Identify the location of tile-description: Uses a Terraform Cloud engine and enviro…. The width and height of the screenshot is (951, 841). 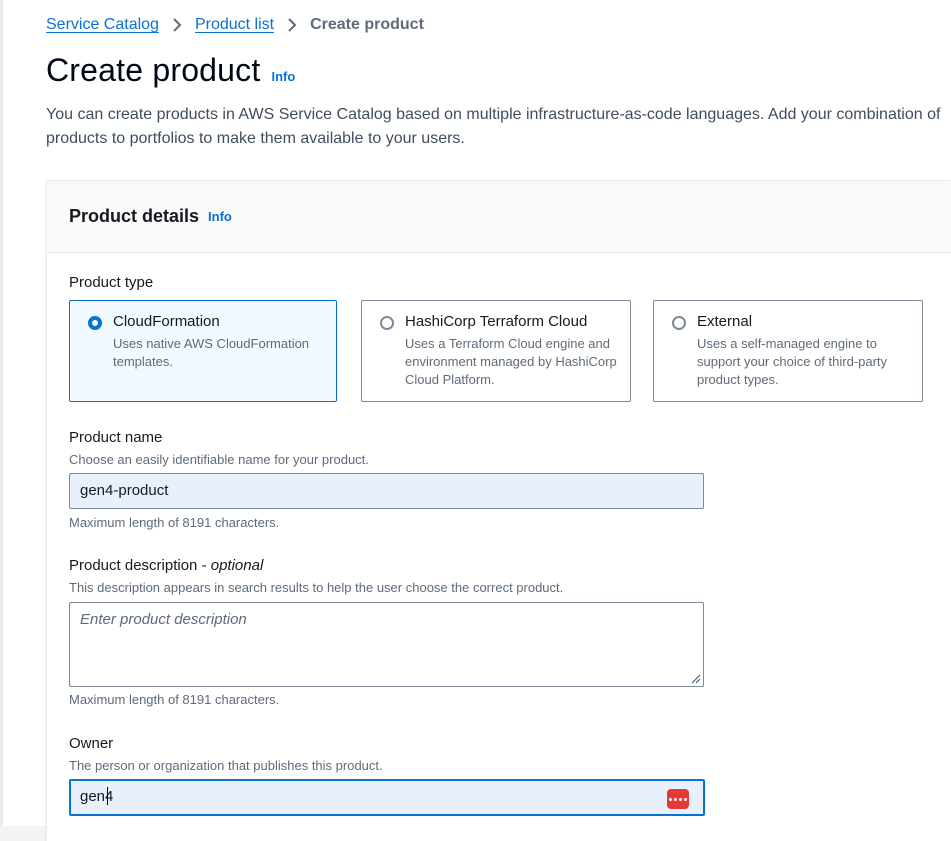
(511, 361).